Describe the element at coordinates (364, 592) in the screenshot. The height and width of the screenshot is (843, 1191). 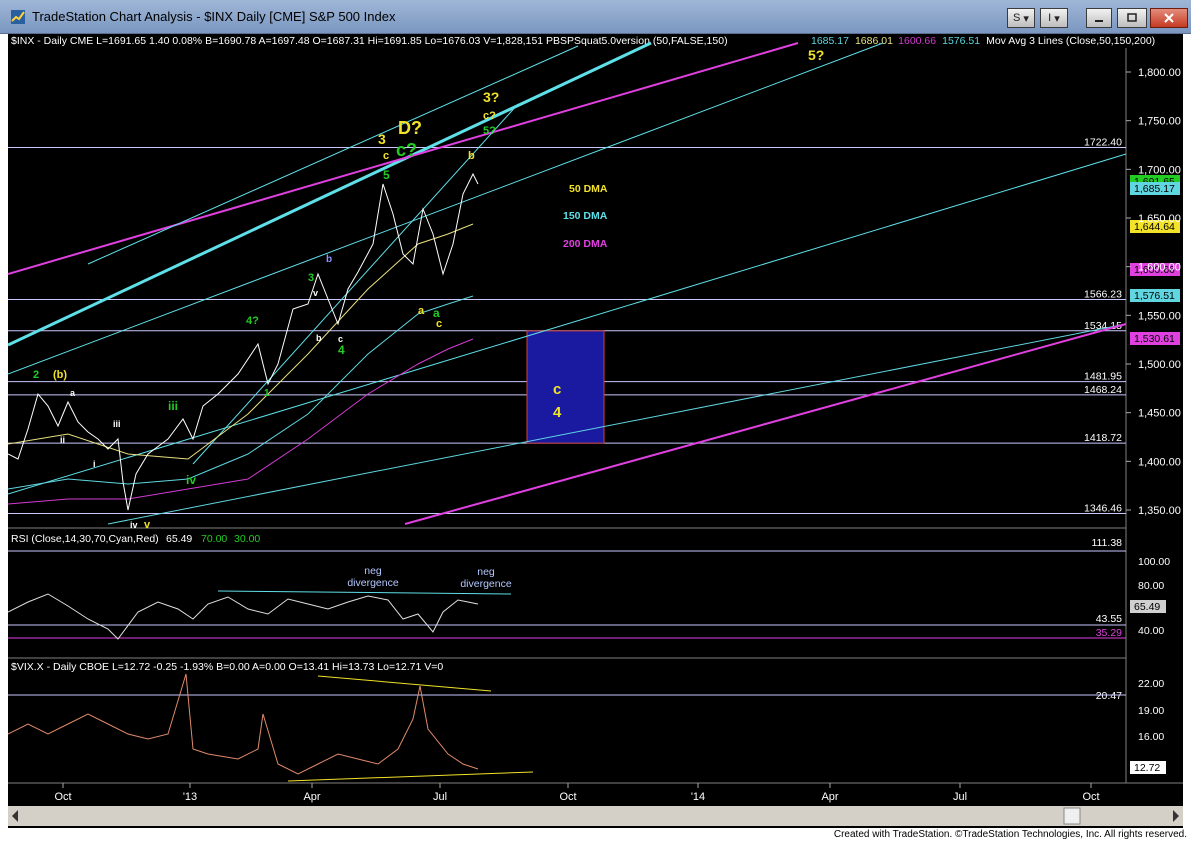
I see `rsi-divergence-line` at that location.